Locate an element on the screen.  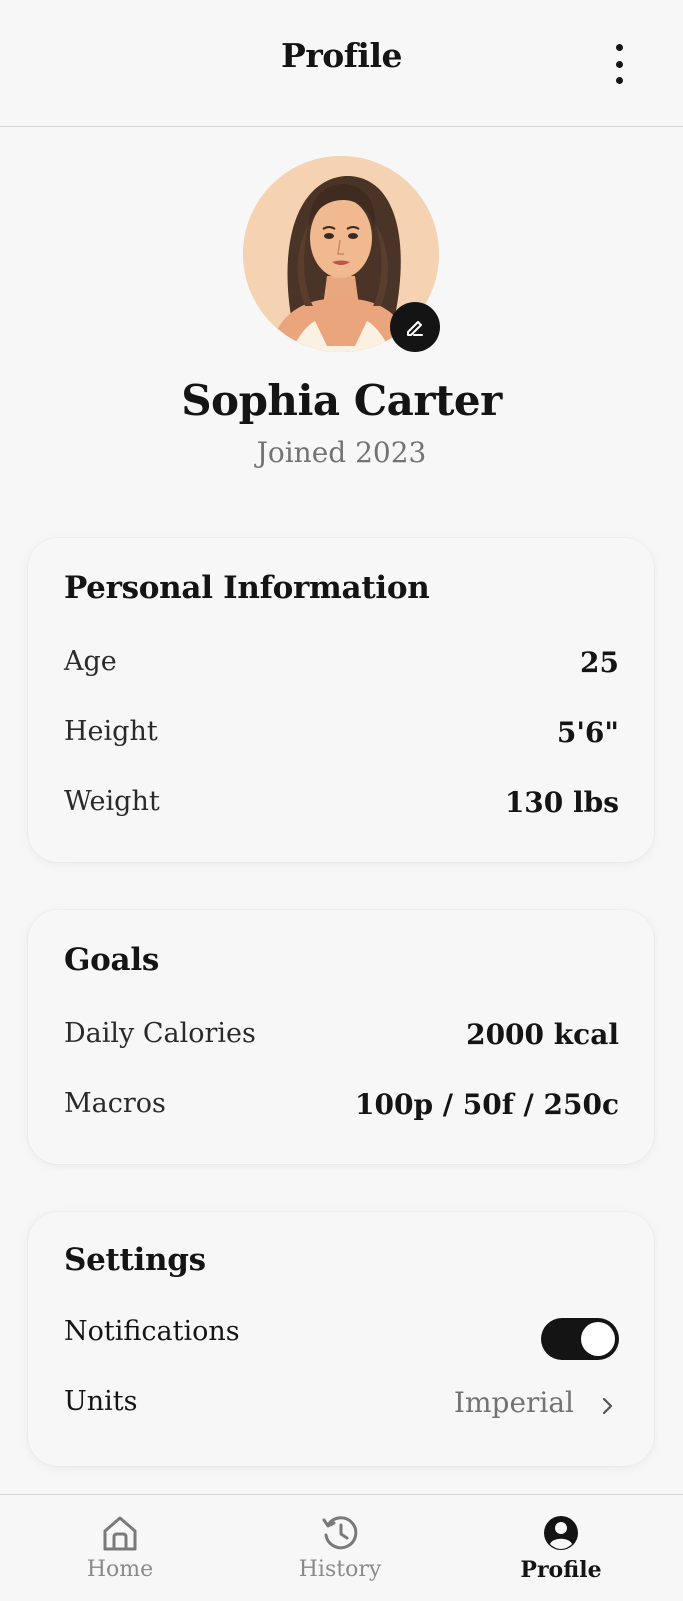
joined-date: Joined 2023 is located at coordinates (341, 452).